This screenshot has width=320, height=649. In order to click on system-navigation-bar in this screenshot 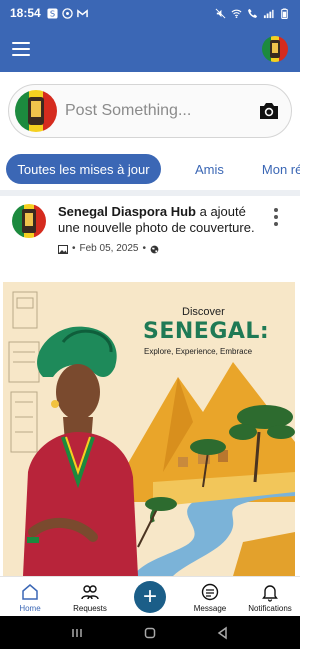, I will do `click(150, 632)`.